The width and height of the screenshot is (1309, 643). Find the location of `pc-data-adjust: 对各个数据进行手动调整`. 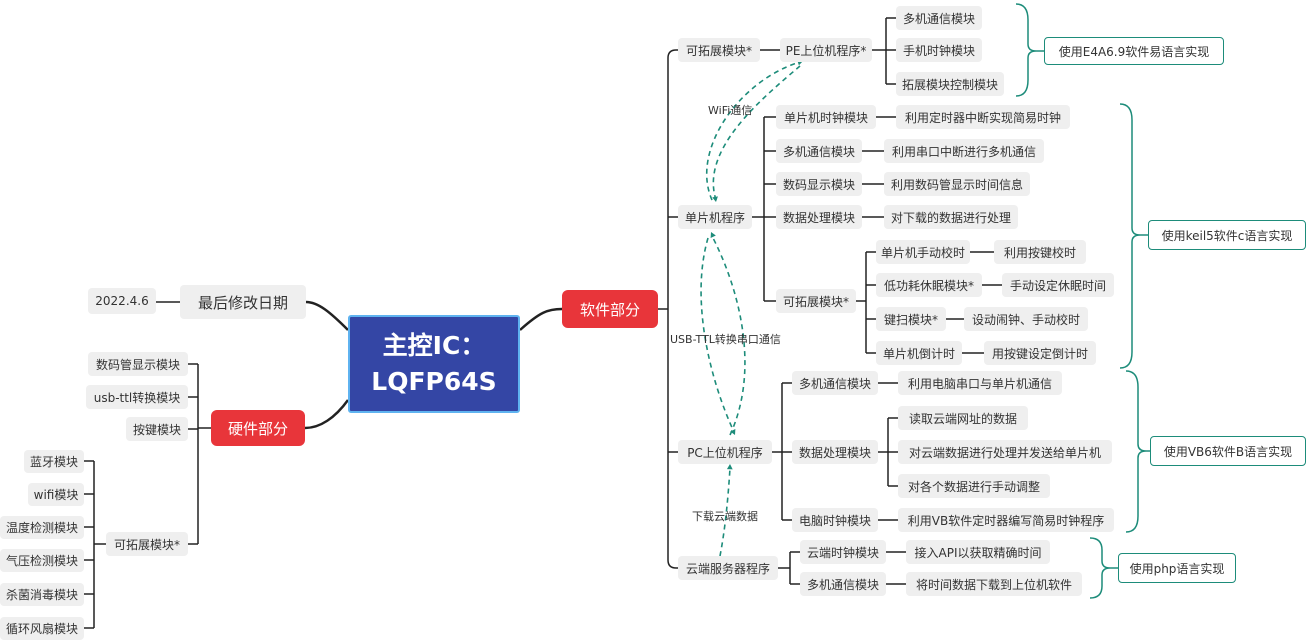

pc-data-adjust: 对各个数据进行手动调整 is located at coordinates (974, 486).